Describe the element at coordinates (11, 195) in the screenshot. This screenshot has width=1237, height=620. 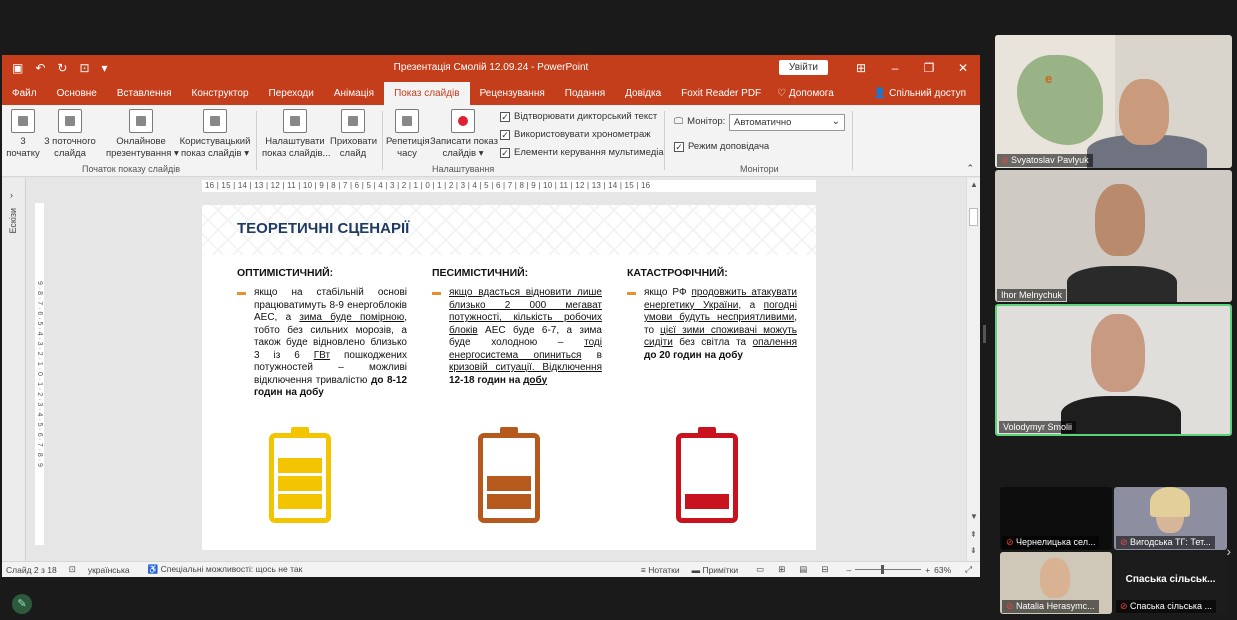
I see `expand-arrow-icon: ›` at that location.